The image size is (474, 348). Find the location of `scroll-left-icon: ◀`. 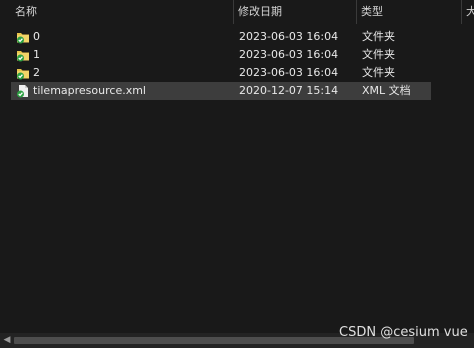

scroll-left-icon: ◀ is located at coordinates (7, 340).